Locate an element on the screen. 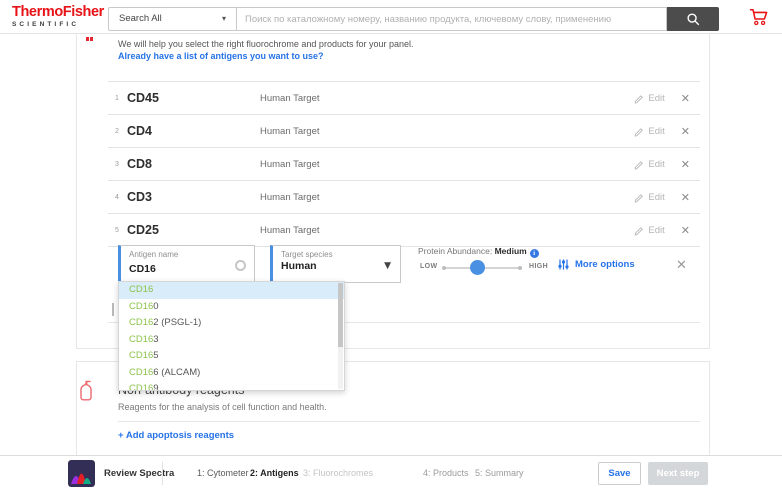 The width and height of the screenshot is (782, 491). next-step-button: Next step is located at coordinates (678, 473).